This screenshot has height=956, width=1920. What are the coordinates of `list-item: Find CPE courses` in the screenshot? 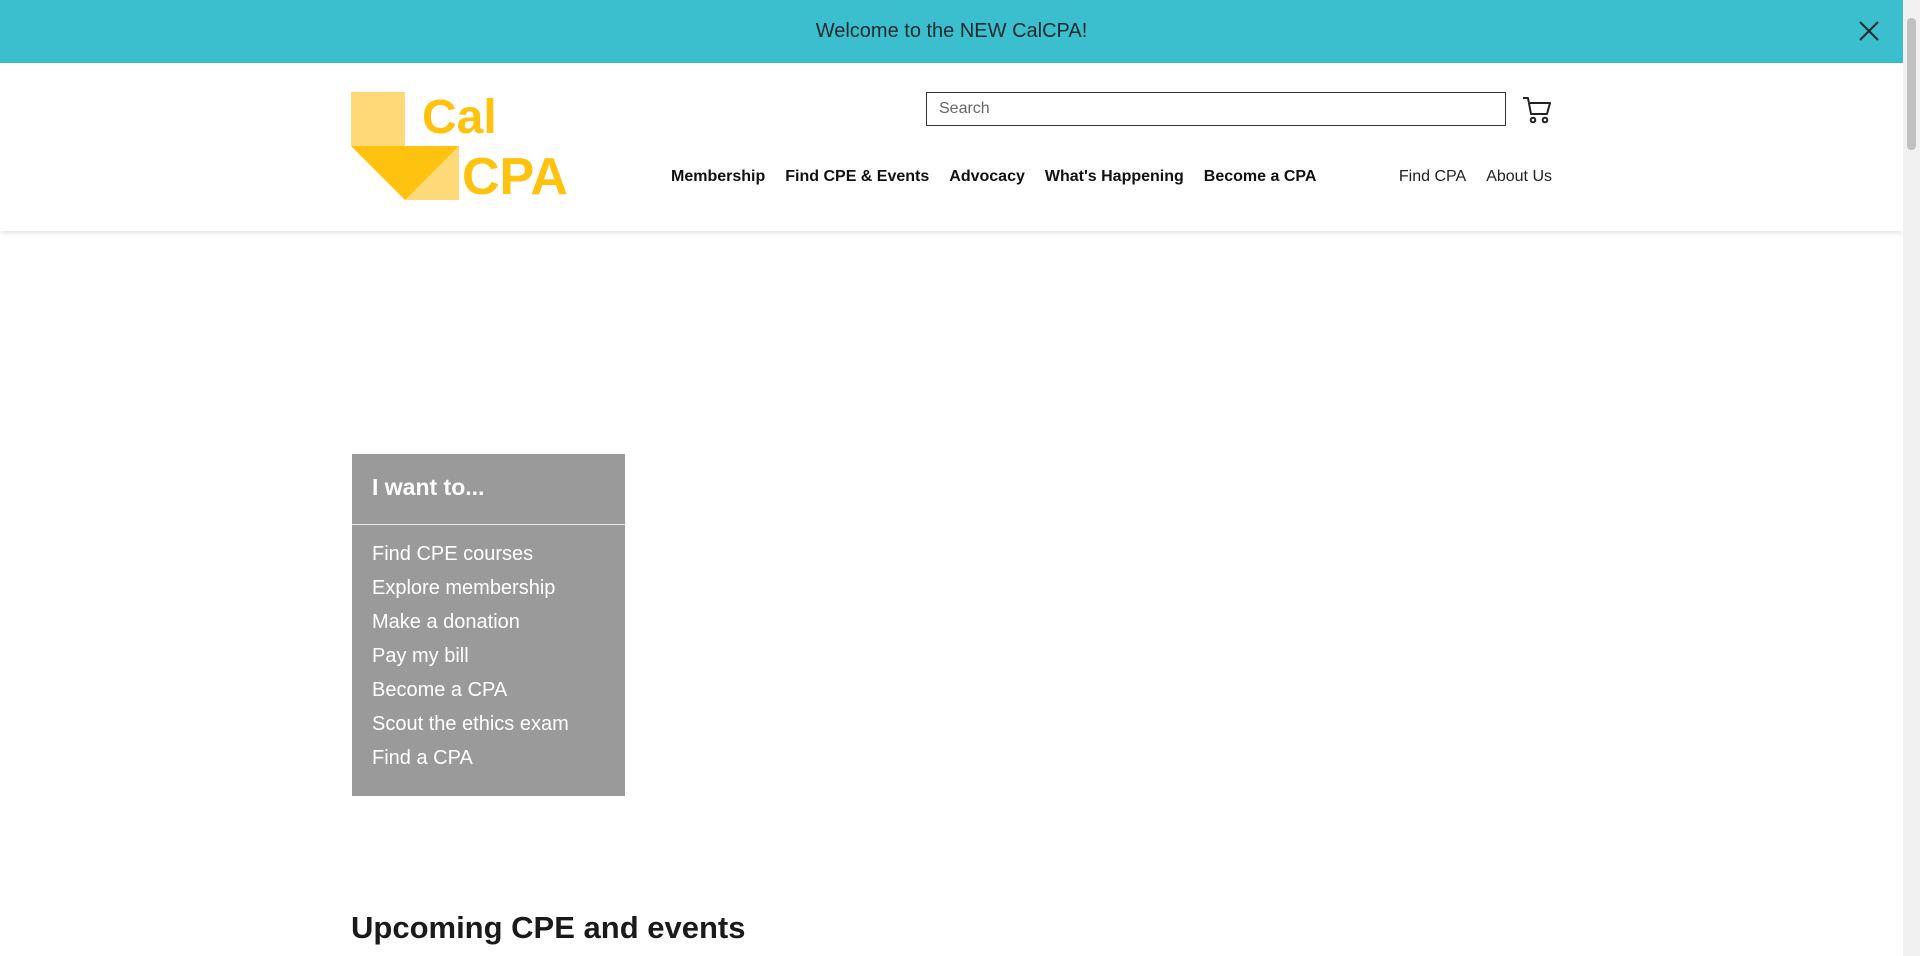 It's located at (488, 560).